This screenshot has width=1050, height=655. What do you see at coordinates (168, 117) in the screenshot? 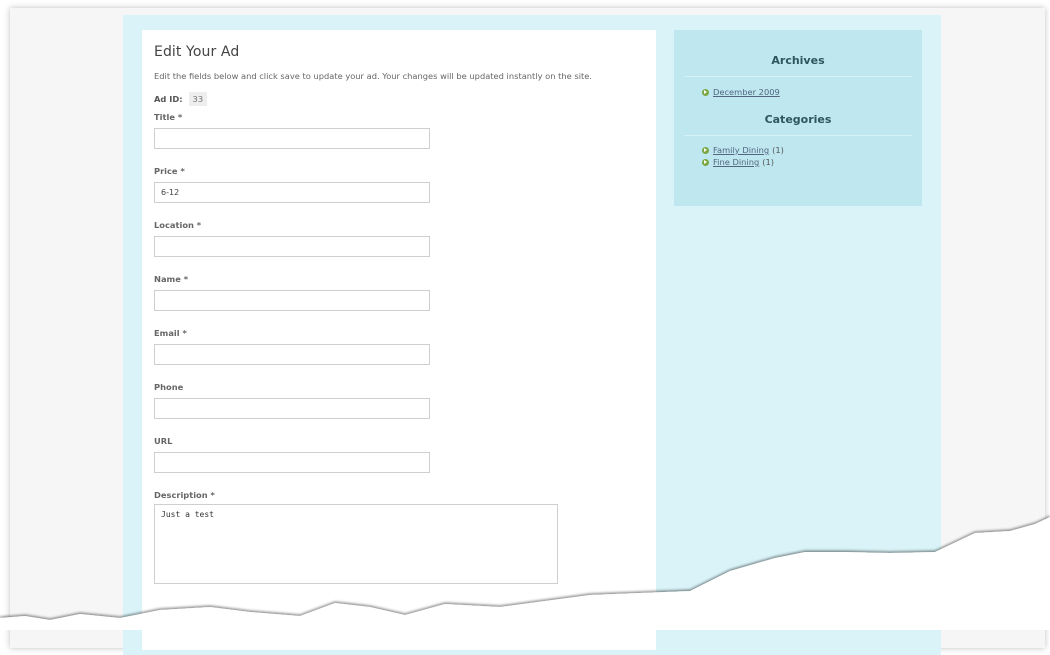
I see `title-label: Title *` at bounding box center [168, 117].